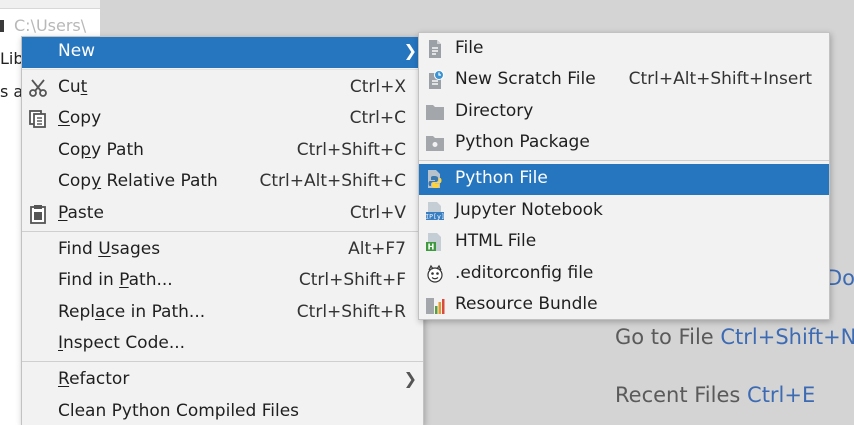  Describe the element at coordinates (222, 151) in the screenshot. I see `menu-item-copy-path: Copy Path Ctrl+Shift+C` at that location.